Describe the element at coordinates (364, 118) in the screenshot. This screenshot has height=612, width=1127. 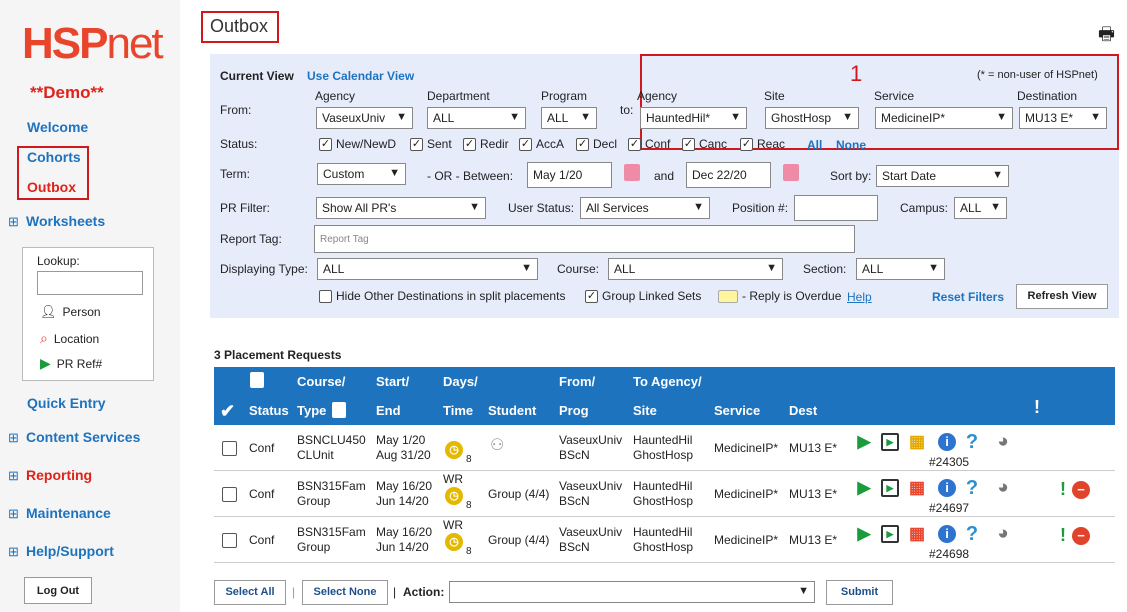
I see `from-agency-select: VaseuxUniv` at that location.